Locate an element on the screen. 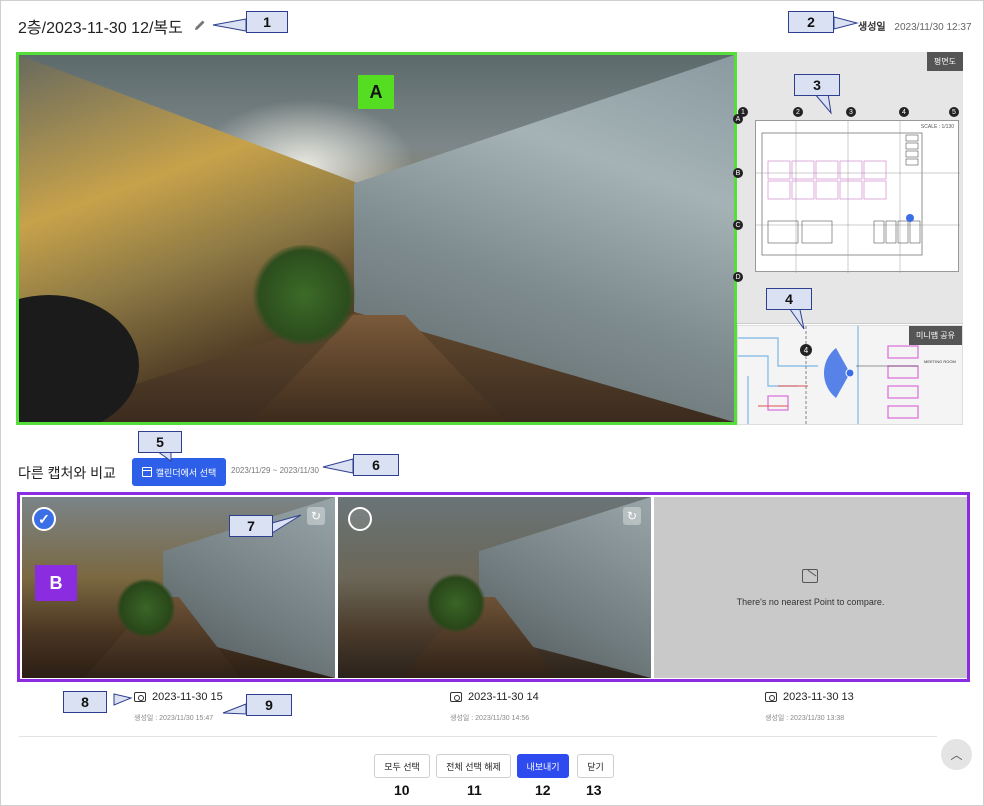 The height and width of the screenshot is (806, 984). created-value: 2023/11/30 12:37 is located at coordinates (933, 27).